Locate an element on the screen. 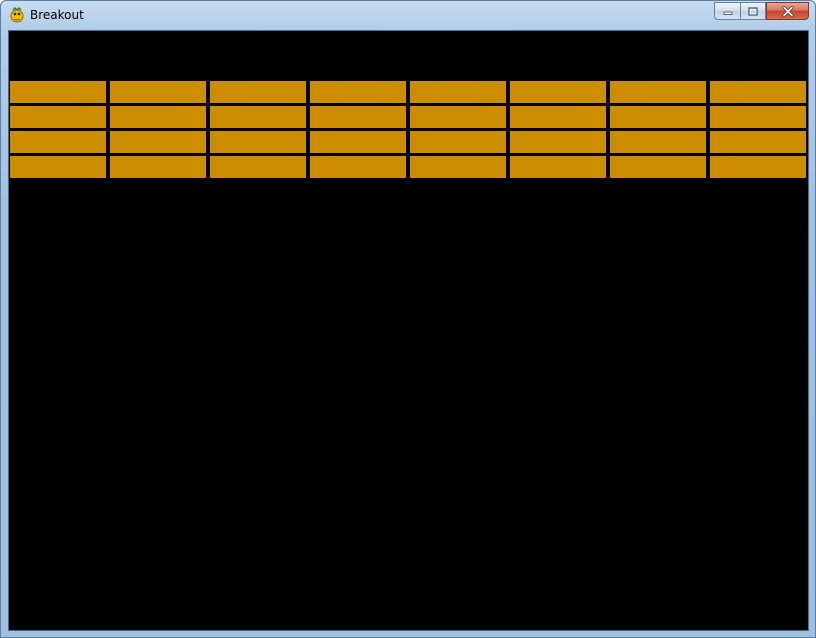  maximize-button is located at coordinates (753, 11).